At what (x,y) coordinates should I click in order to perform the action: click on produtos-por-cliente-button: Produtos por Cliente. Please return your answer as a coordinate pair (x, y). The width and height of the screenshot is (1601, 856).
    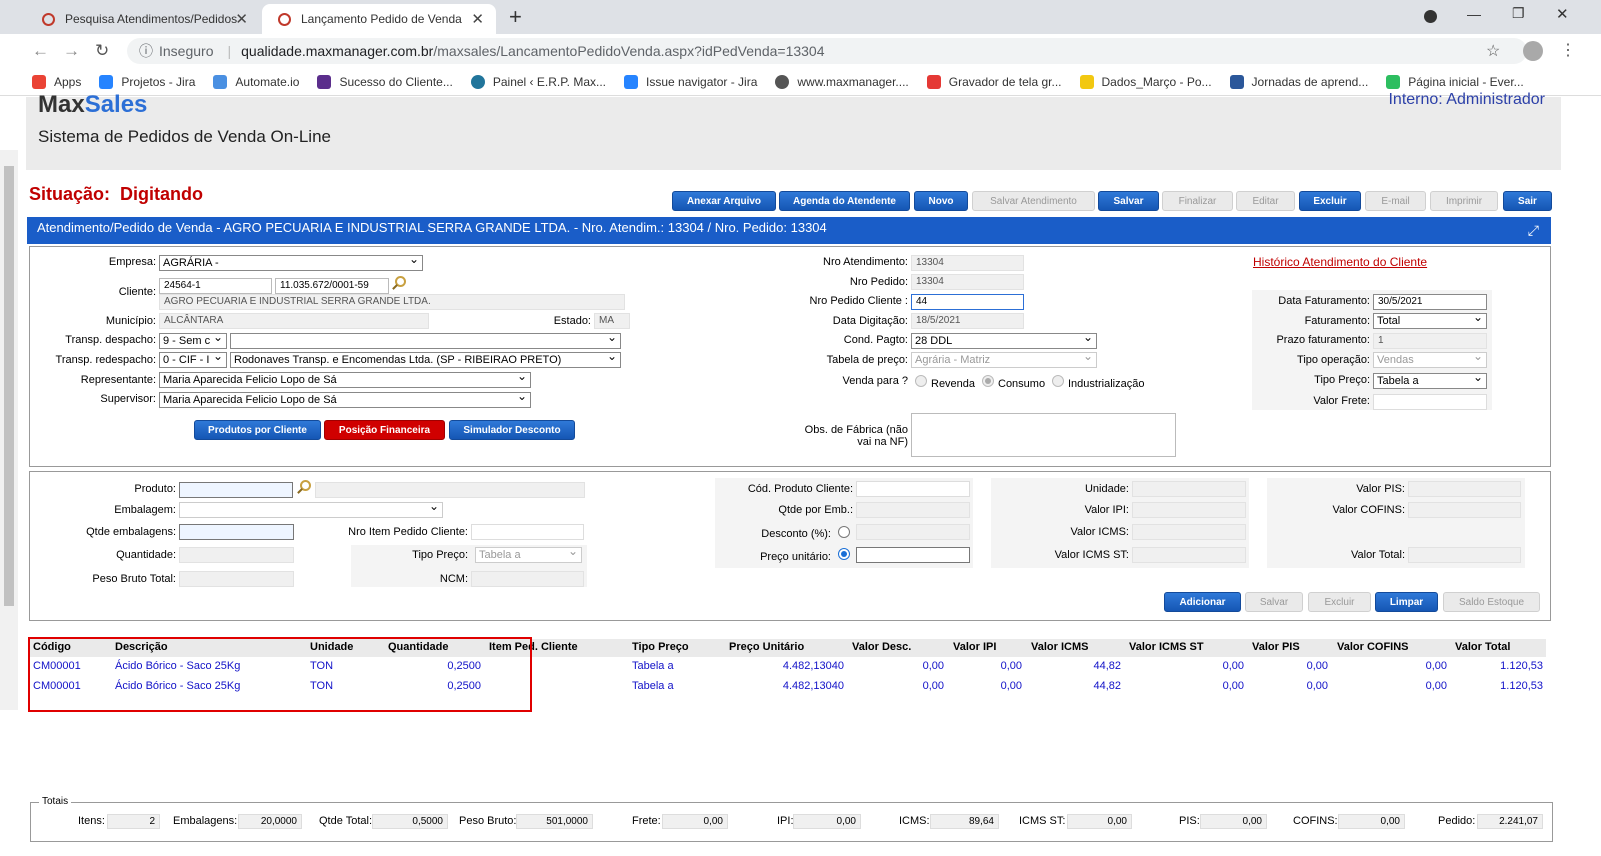
    Looking at the image, I should click on (257, 430).